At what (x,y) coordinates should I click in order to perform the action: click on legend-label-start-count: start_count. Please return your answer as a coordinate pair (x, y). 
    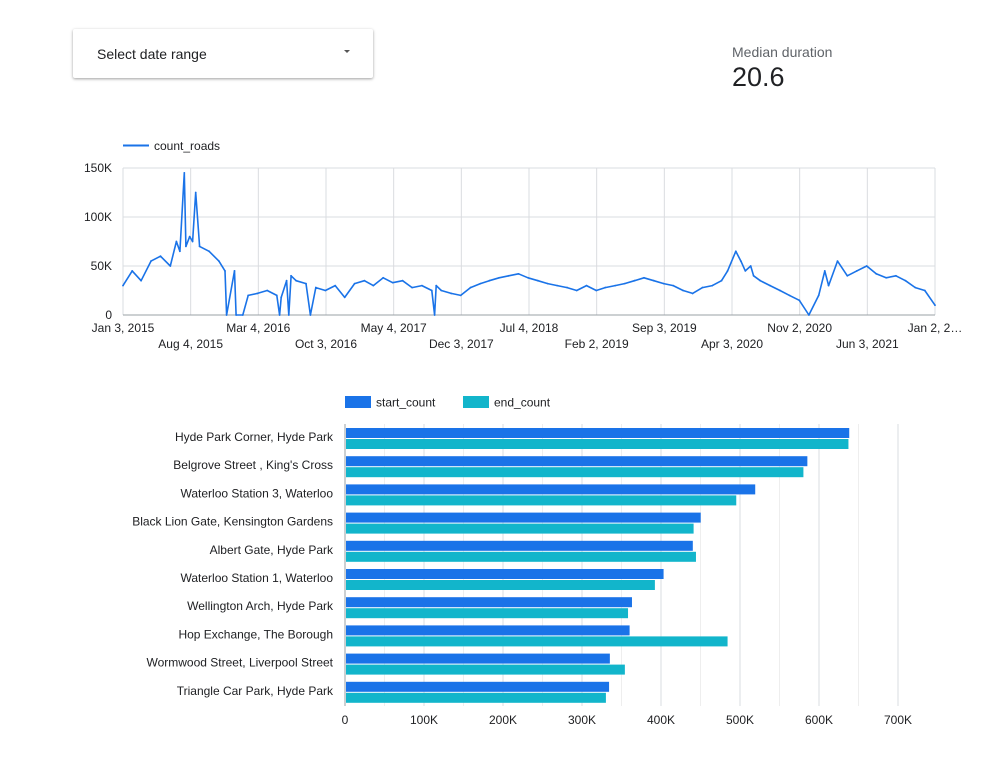
    Looking at the image, I should click on (406, 403).